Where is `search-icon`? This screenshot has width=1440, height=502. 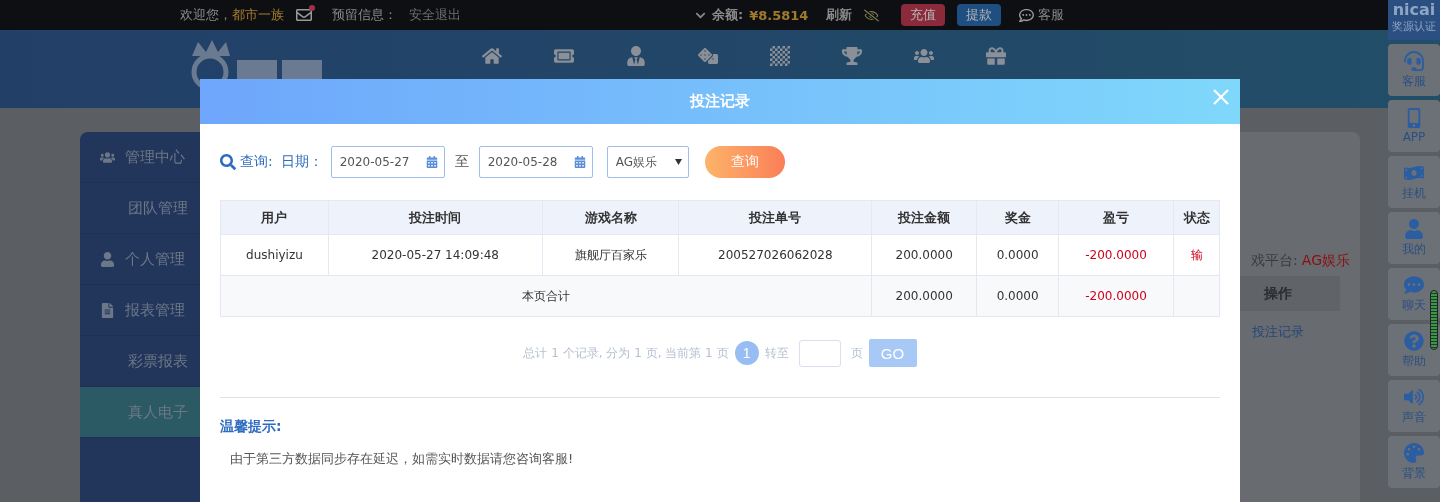
search-icon is located at coordinates (228, 162).